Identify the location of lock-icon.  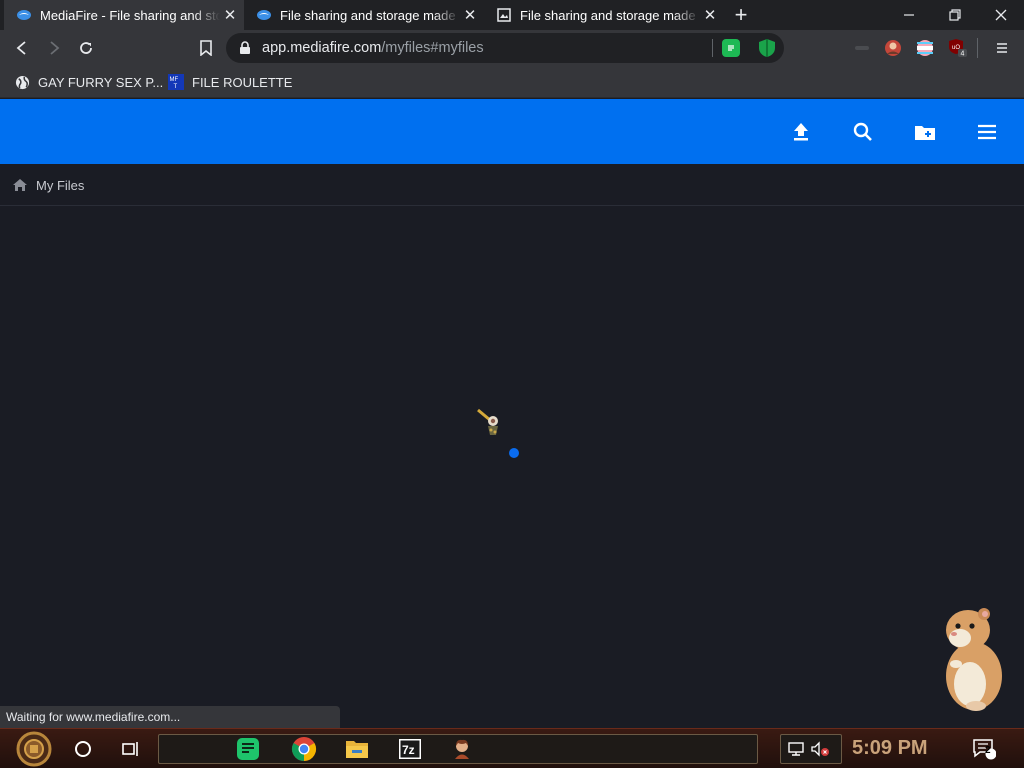
(245, 47).